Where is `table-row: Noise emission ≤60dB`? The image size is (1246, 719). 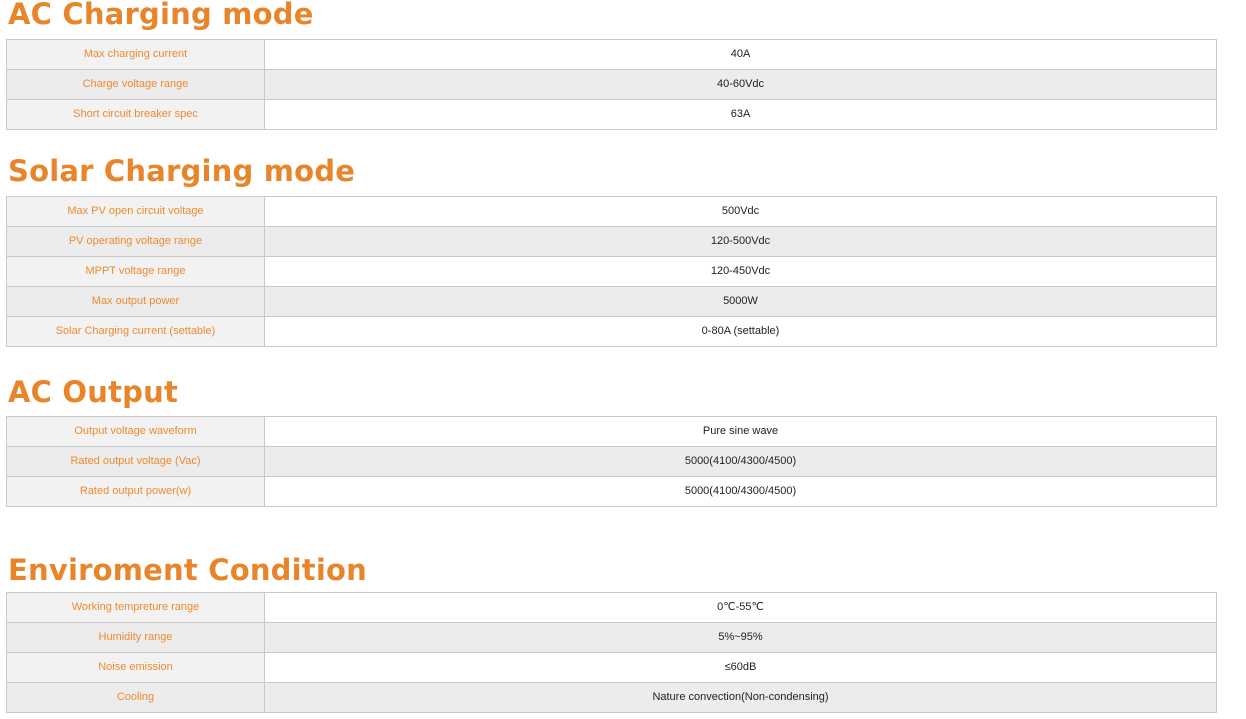
table-row: Noise emission ≤60dB is located at coordinates (611, 667).